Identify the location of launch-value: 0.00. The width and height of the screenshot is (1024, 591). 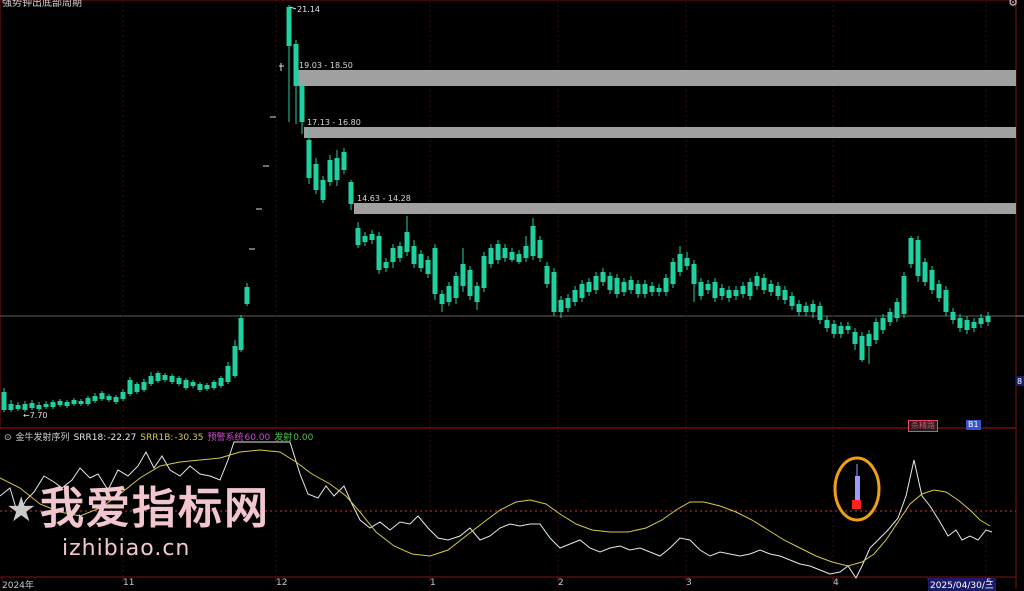
(303, 438).